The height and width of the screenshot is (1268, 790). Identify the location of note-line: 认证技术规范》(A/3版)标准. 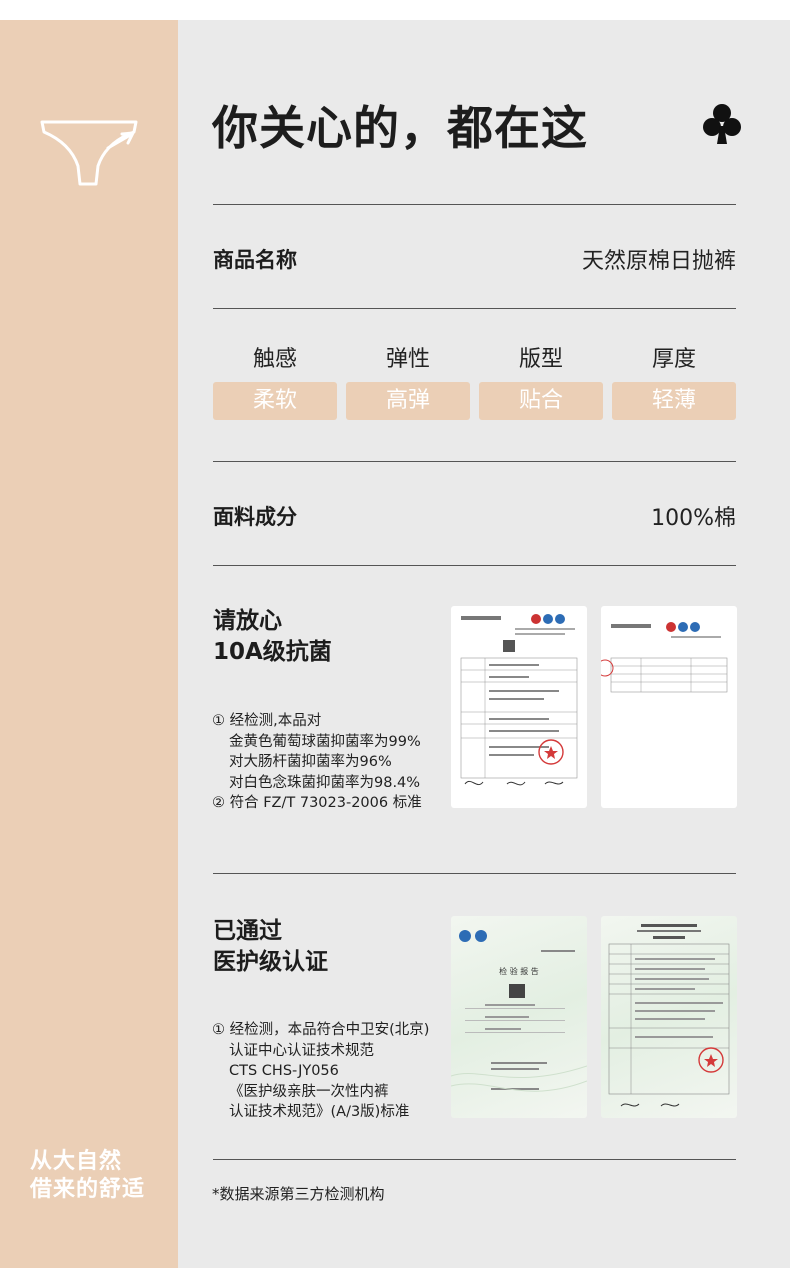
(319, 1112).